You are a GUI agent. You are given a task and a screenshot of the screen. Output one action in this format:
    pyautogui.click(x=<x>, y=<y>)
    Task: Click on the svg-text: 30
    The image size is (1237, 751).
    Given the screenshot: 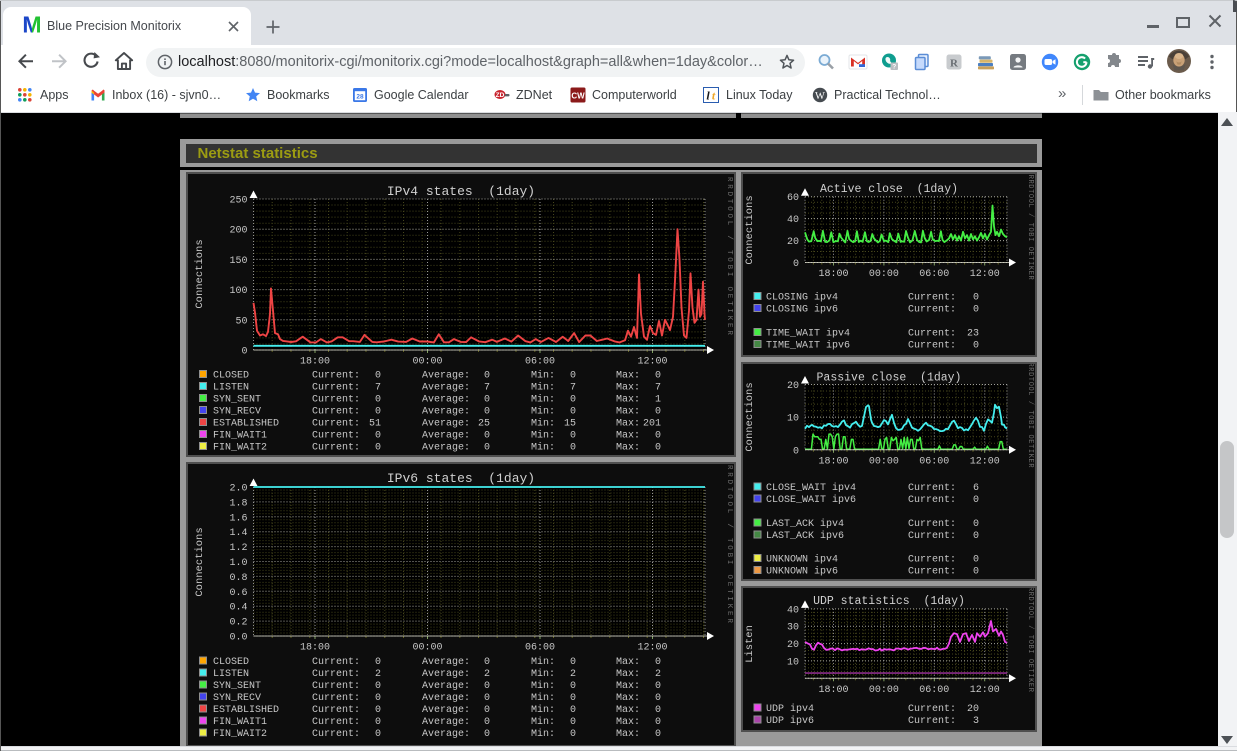 What is the action you would take?
    pyautogui.click(x=793, y=628)
    